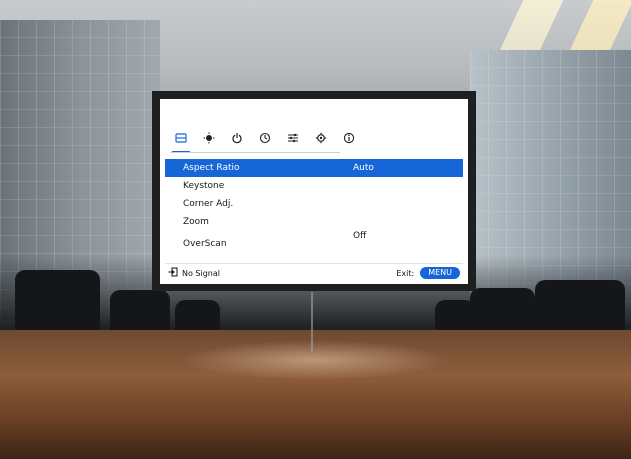 The height and width of the screenshot is (459, 631). Describe the element at coordinates (314, 242) in the screenshot. I see `menu-item-overscan: OverScan Off` at that location.